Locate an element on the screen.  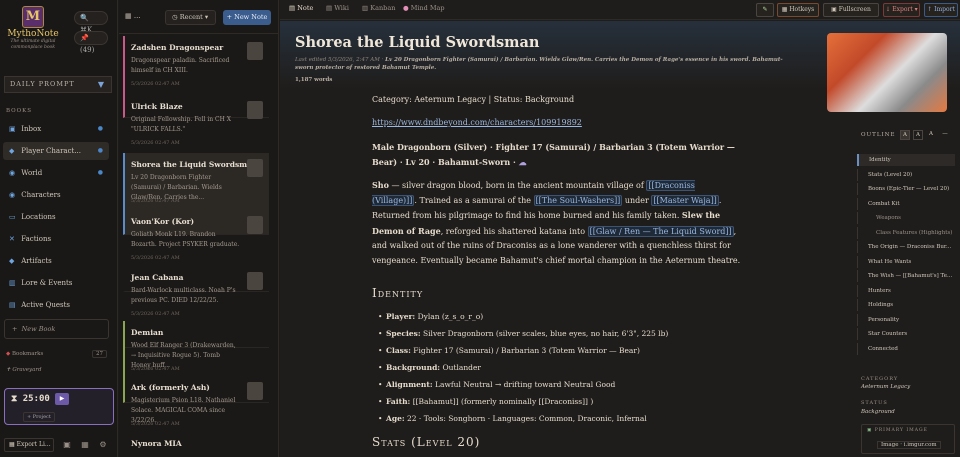
droplet-icon: ● is located at coordinates (100, 128).